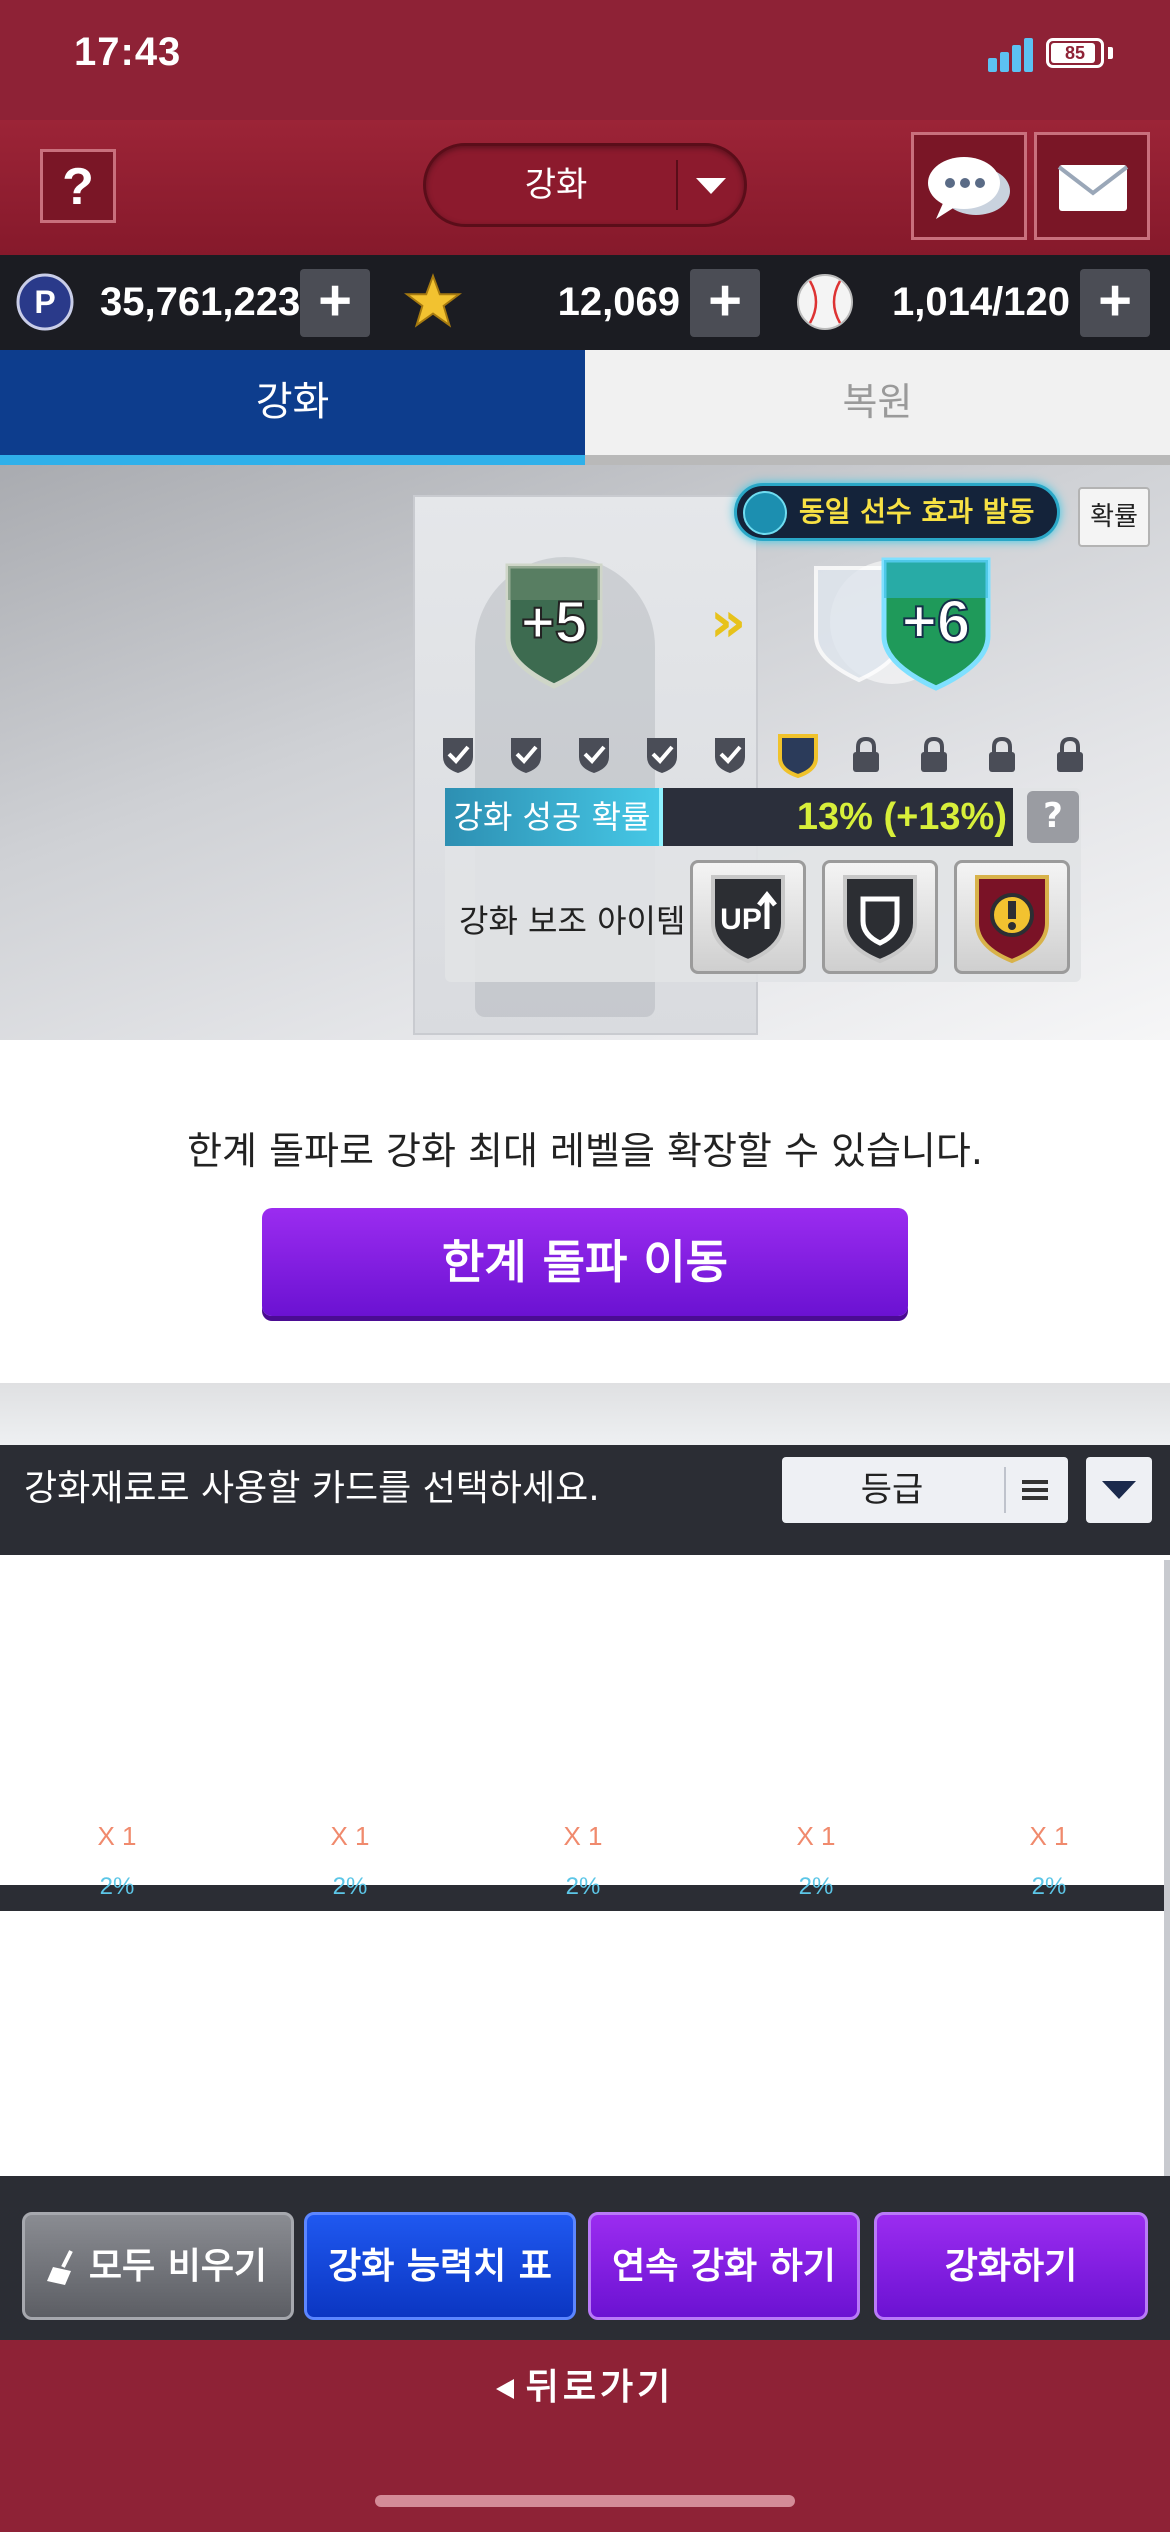  What do you see at coordinates (1011, 54) in the screenshot?
I see `signal-icon` at bounding box center [1011, 54].